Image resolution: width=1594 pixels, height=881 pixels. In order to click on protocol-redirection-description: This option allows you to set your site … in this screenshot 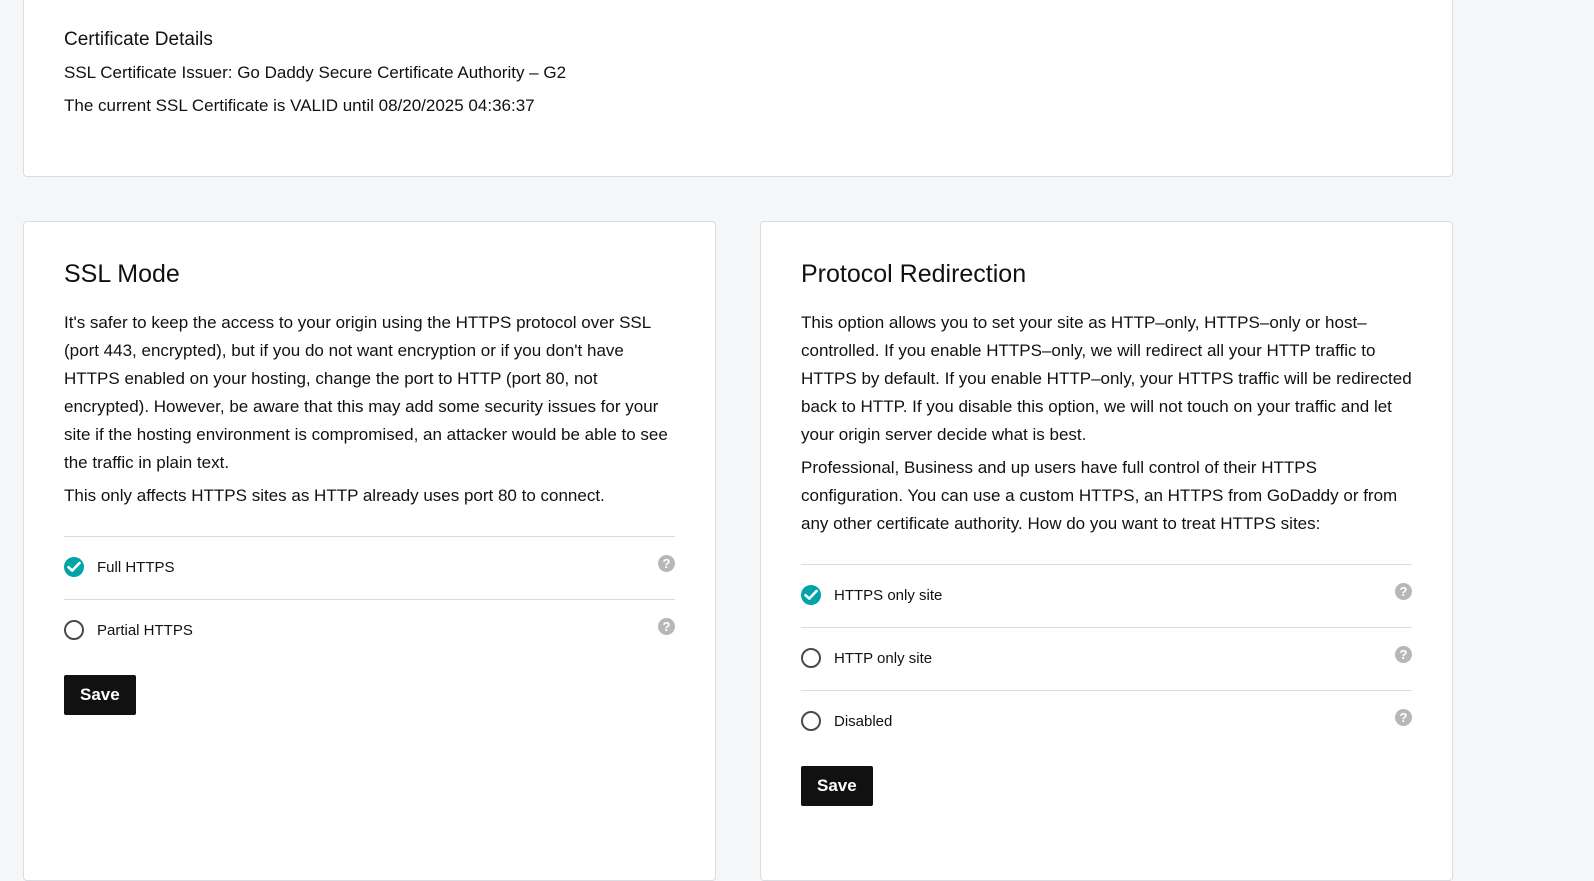, I will do `click(1106, 378)`.